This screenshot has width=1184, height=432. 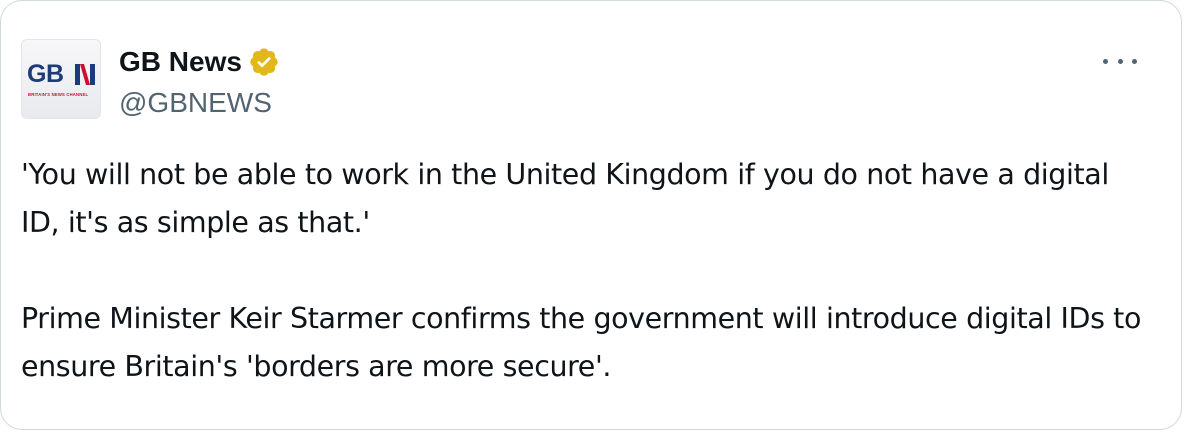 I want to click on avatar: GB BRITAIN'S NEWS CHANNEL, so click(x=61, y=79).